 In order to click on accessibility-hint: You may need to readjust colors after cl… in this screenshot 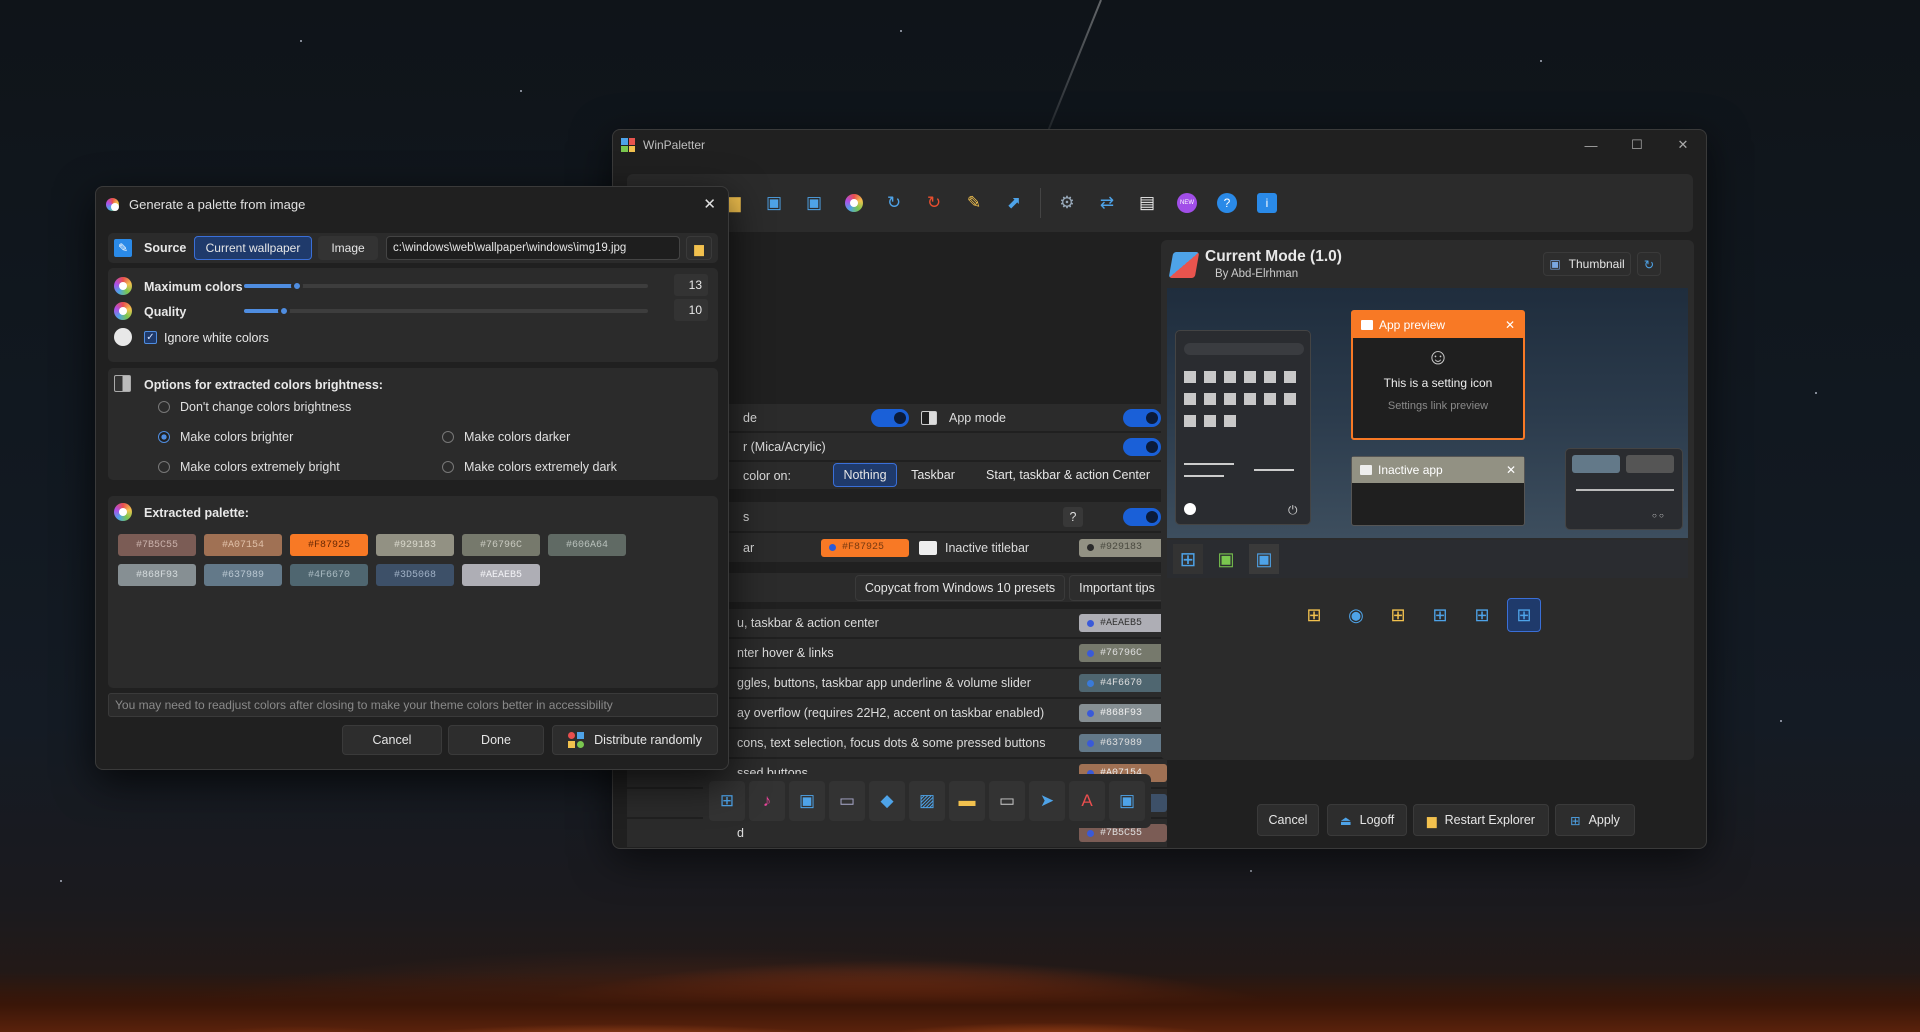, I will do `click(413, 705)`.